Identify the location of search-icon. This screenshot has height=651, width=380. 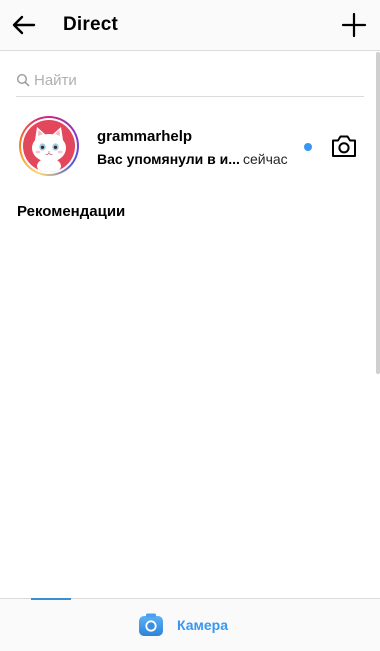
(23, 80).